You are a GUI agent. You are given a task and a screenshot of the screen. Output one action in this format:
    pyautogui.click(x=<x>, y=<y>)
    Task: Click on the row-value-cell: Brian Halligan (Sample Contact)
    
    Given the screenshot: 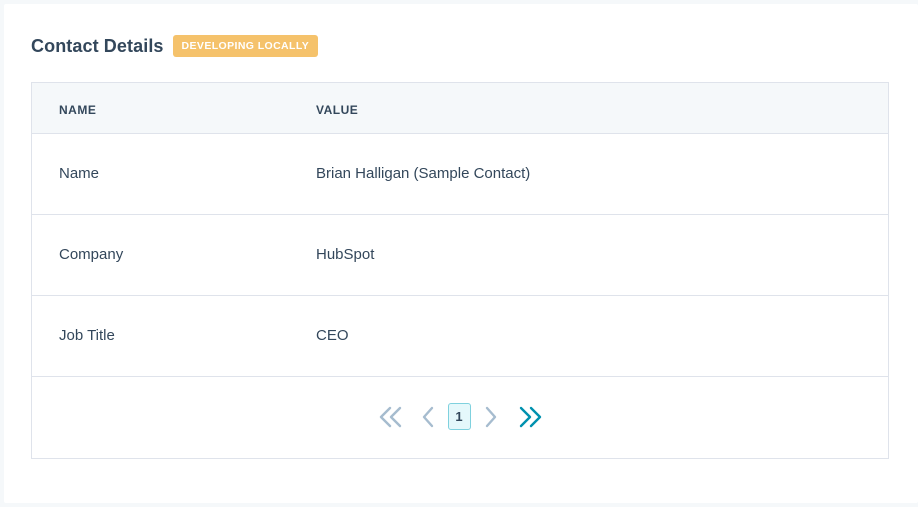 What is the action you would take?
    pyautogui.click(x=423, y=173)
    